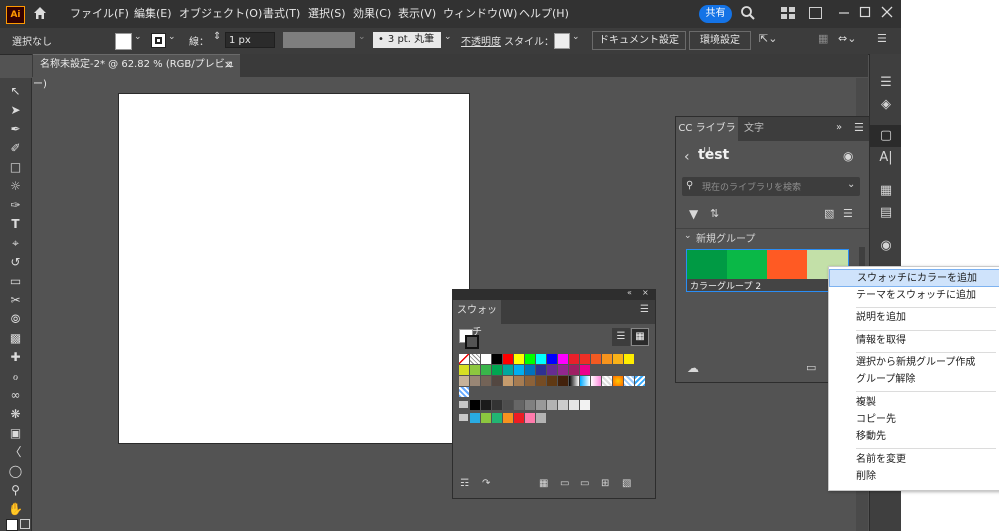  I want to click on hand-tool-icon: ✋, so click(15, 509).